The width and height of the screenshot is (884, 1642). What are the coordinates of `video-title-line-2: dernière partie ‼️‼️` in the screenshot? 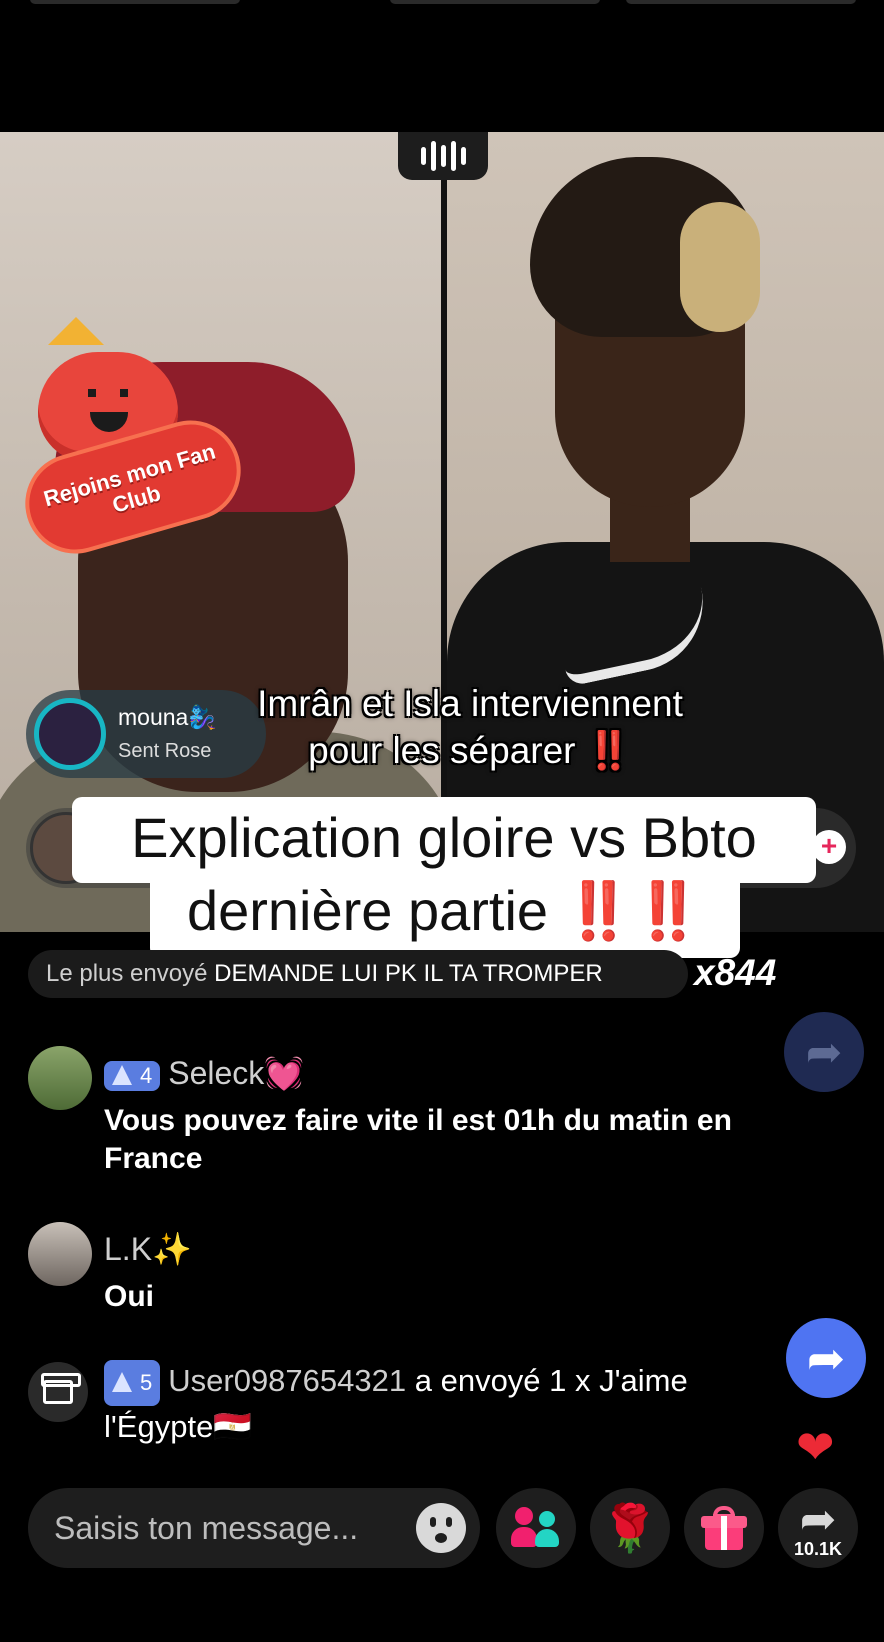 It's located at (445, 911).